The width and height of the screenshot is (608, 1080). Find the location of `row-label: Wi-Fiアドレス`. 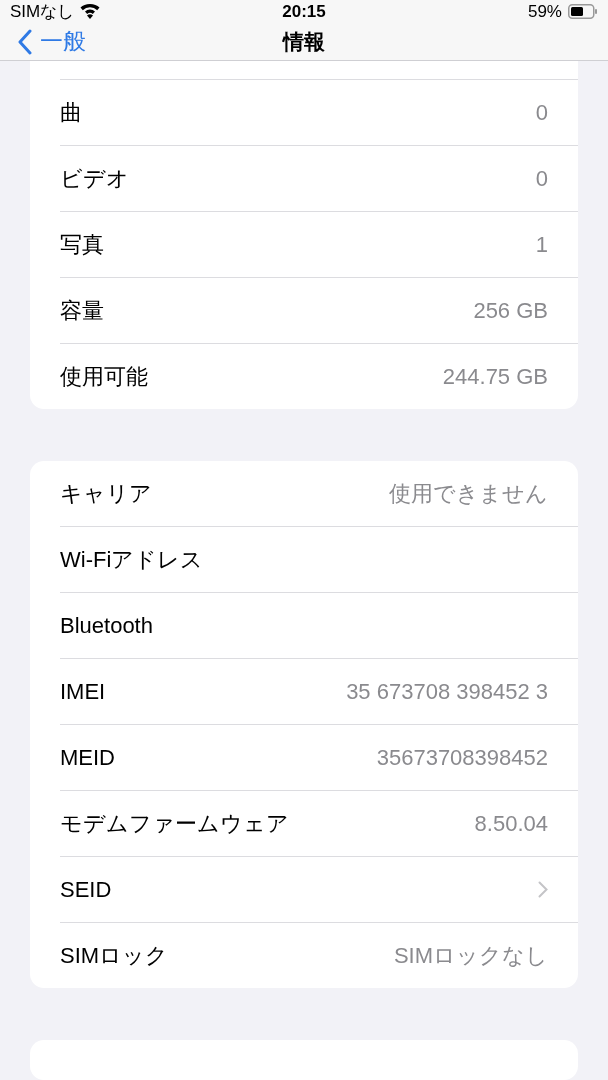

row-label: Wi-Fiアドレス is located at coordinates (132, 559).